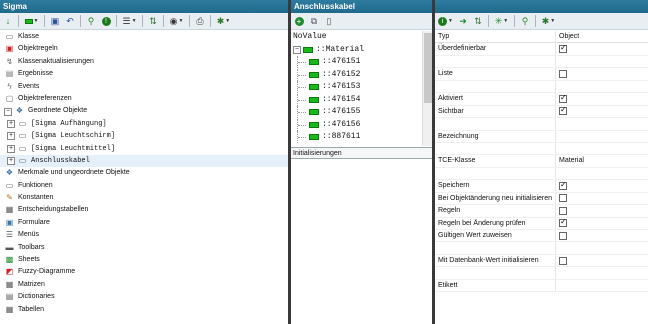 Image resolution: width=648 pixels, height=324 pixels. What do you see at coordinates (144, 161) in the screenshot?
I see `tree-item: + ▭ Anschlusskabel` at bounding box center [144, 161].